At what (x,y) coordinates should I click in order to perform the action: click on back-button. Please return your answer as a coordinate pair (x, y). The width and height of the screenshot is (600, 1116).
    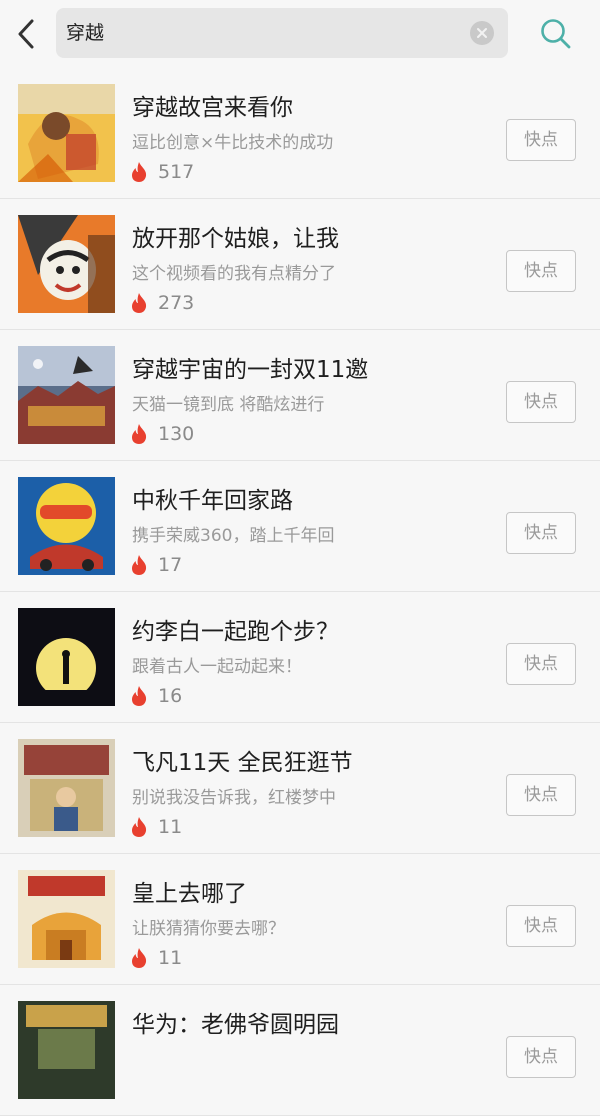
    Looking at the image, I should click on (26, 34).